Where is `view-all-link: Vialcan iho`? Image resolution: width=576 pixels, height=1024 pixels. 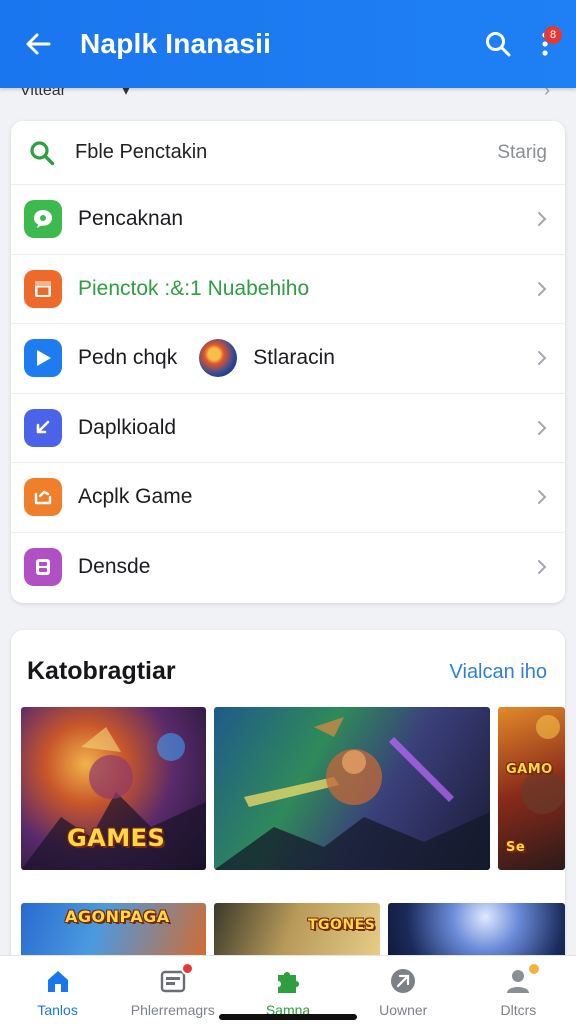
view-all-link: Vialcan iho is located at coordinates (498, 672).